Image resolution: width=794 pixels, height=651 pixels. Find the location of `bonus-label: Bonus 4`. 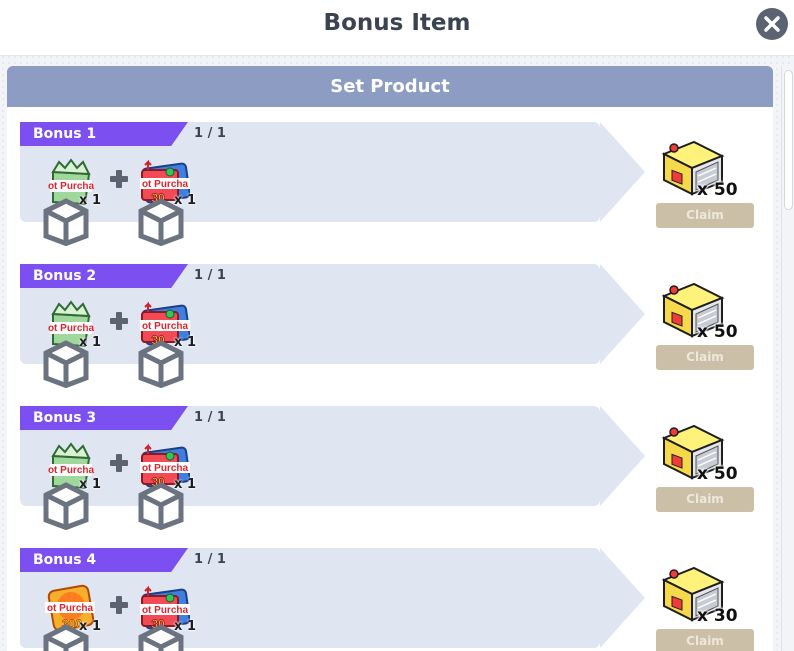

bonus-label: Bonus 4 is located at coordinates (104, 560).